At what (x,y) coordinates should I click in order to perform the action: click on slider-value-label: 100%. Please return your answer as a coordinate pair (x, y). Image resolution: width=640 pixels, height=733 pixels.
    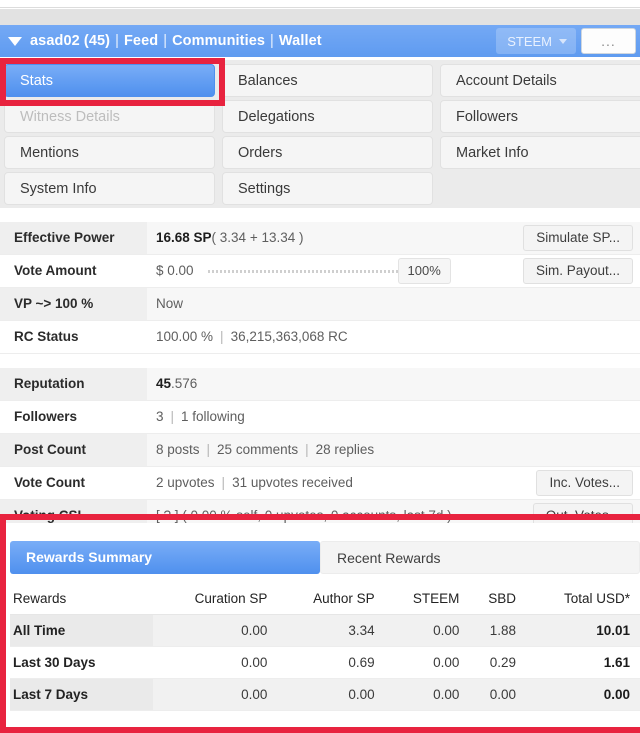
    Looking at the image, I should click on (424, 271).